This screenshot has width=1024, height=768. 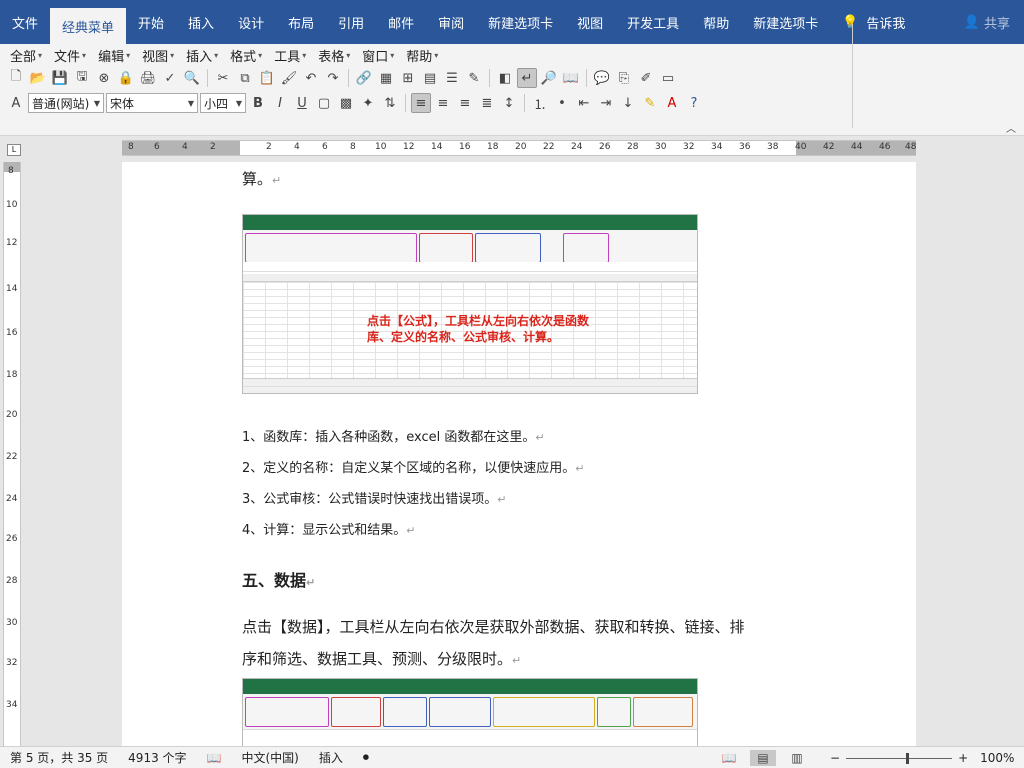 I want to click on open-folder-icon: 📂, so click(x=38, y=78).